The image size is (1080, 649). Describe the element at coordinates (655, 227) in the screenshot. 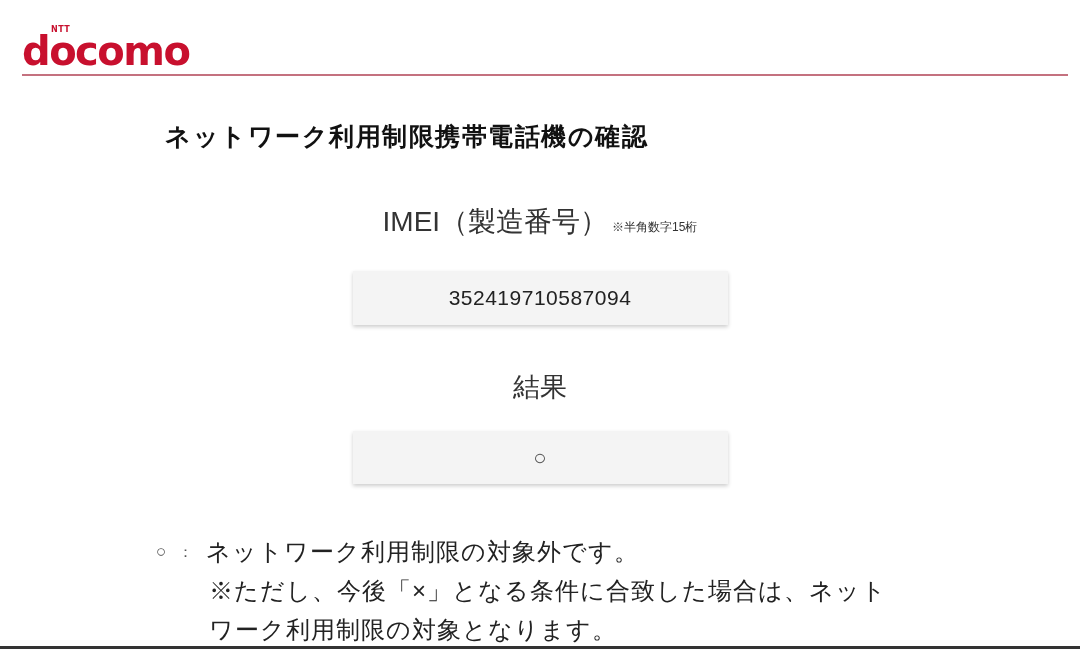

I see `imei-note: ※半角数字15桁` at that location.